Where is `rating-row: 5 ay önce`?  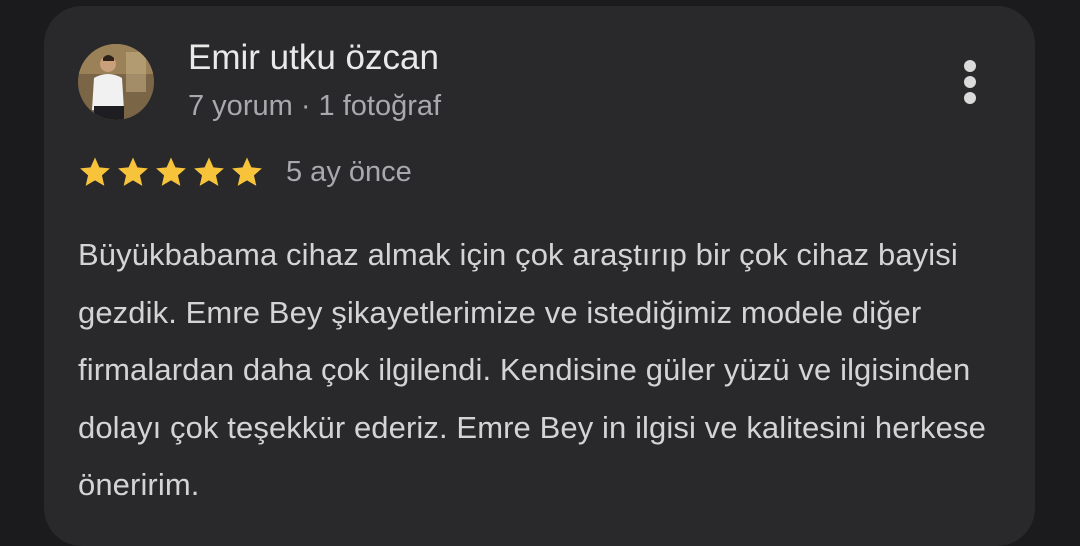
rating-row: 5 ay önce is located at coordinates (245, 172).